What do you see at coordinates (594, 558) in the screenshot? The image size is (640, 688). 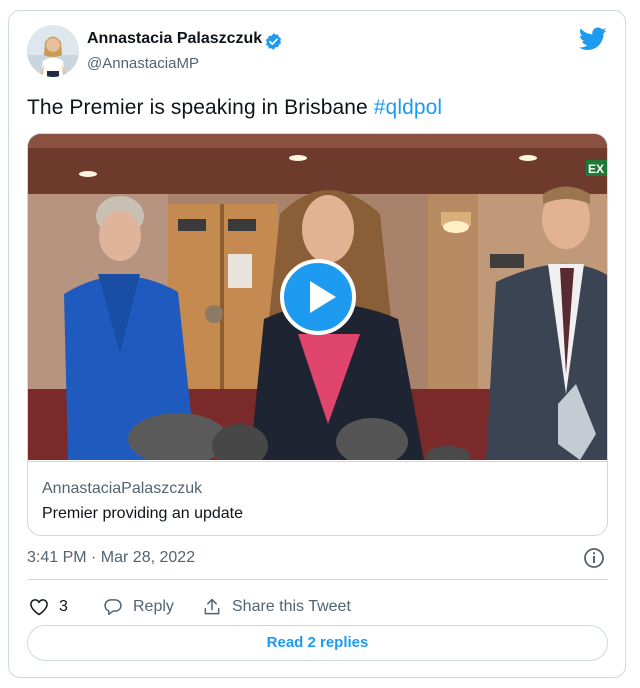 I see `info-icon` at bounding box center [594, 558].